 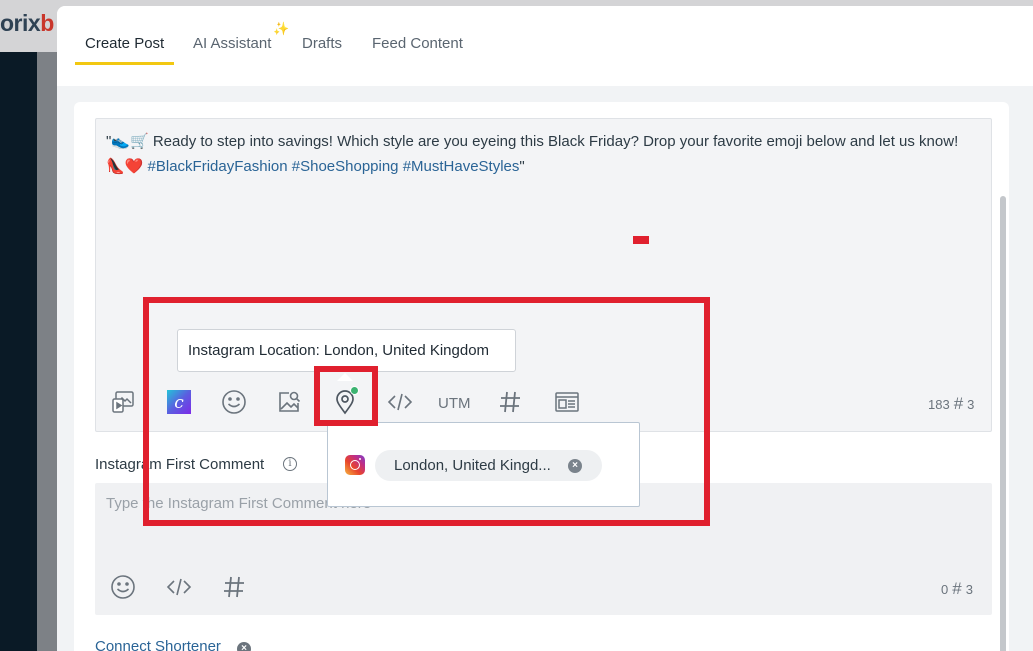 I want to click on connect-shortener-link: Connect Shortener, so click(x=158, y=644).